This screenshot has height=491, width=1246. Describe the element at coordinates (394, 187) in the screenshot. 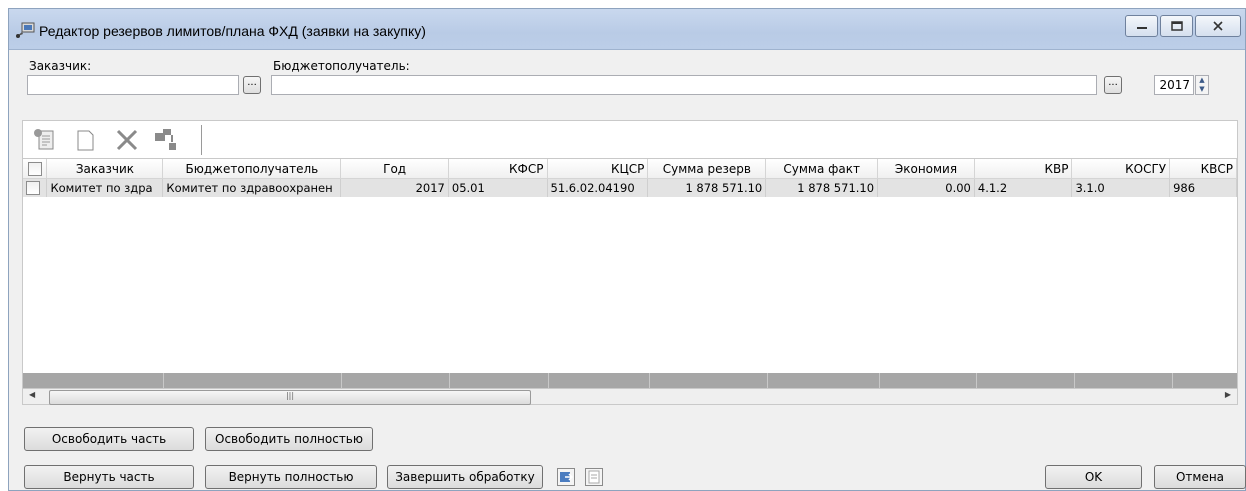

I see `cell-year: 2017` at that location.